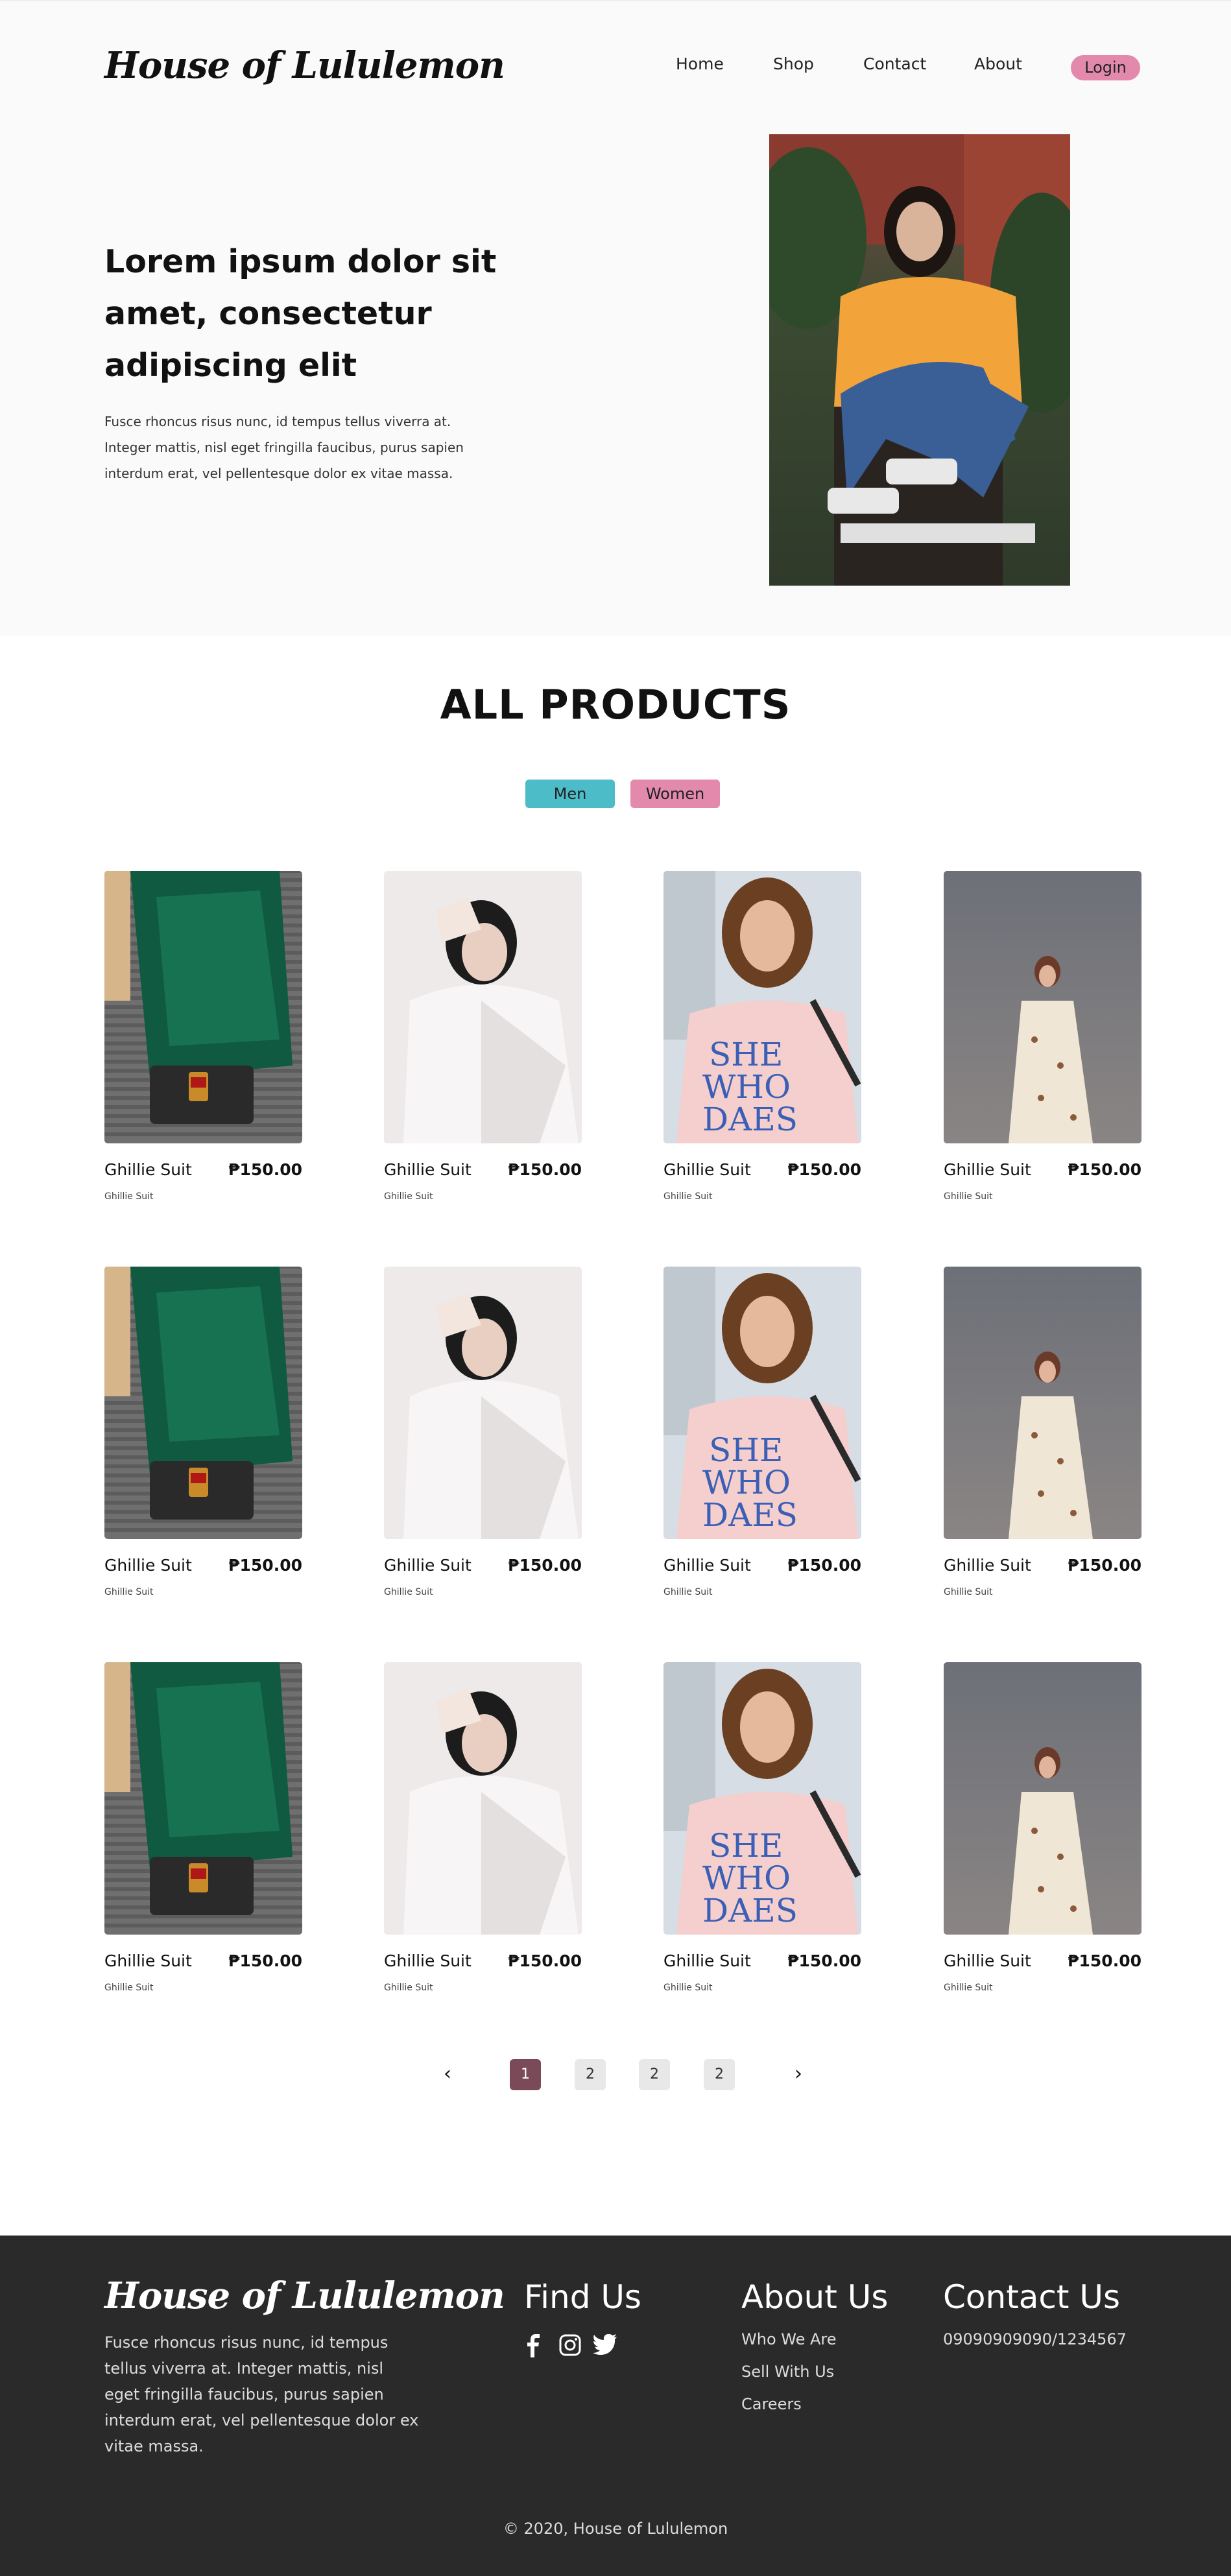 This screenshot has height=2576, width=1231. I want to click on page-button-2: 2, so click(590, 2074).